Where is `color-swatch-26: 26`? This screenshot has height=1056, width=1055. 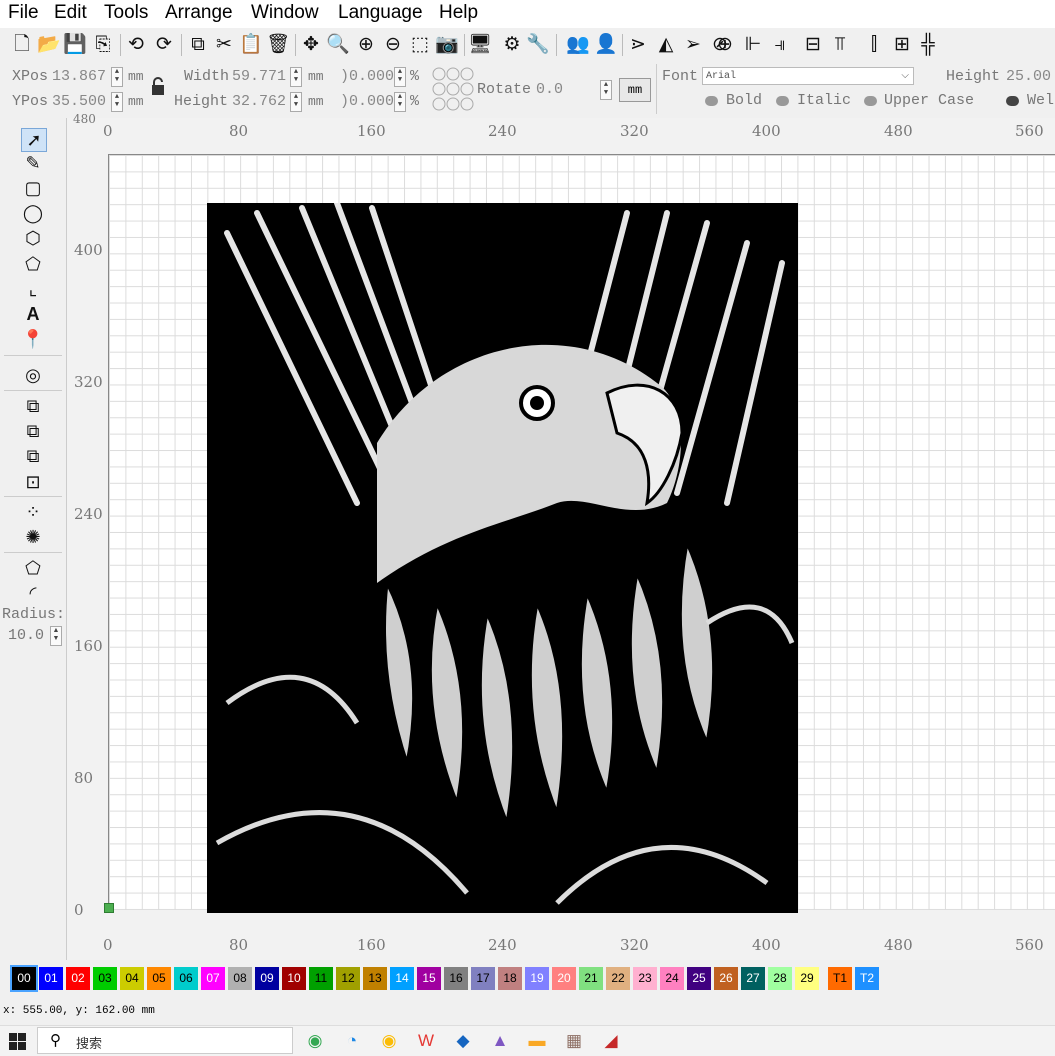 color-swatch-26: 26 is located at coordinates (726, 978).